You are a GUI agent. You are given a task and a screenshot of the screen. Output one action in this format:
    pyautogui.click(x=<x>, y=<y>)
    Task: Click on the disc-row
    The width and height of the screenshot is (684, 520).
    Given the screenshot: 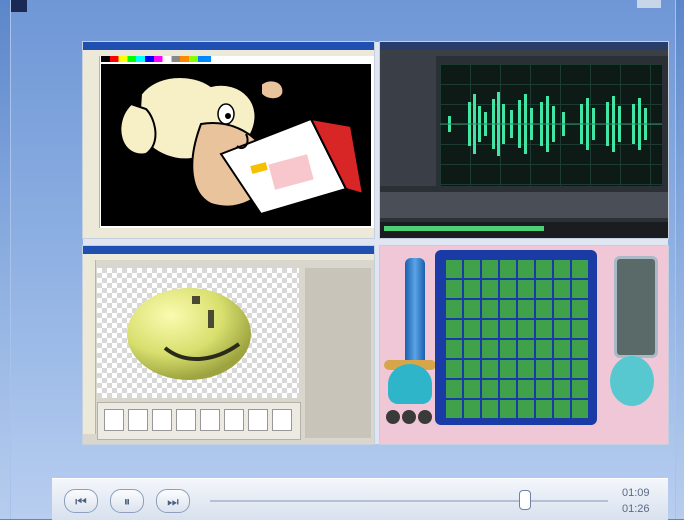 What is the action you would take?
    pyautogui.click(x=412, y=418)
    